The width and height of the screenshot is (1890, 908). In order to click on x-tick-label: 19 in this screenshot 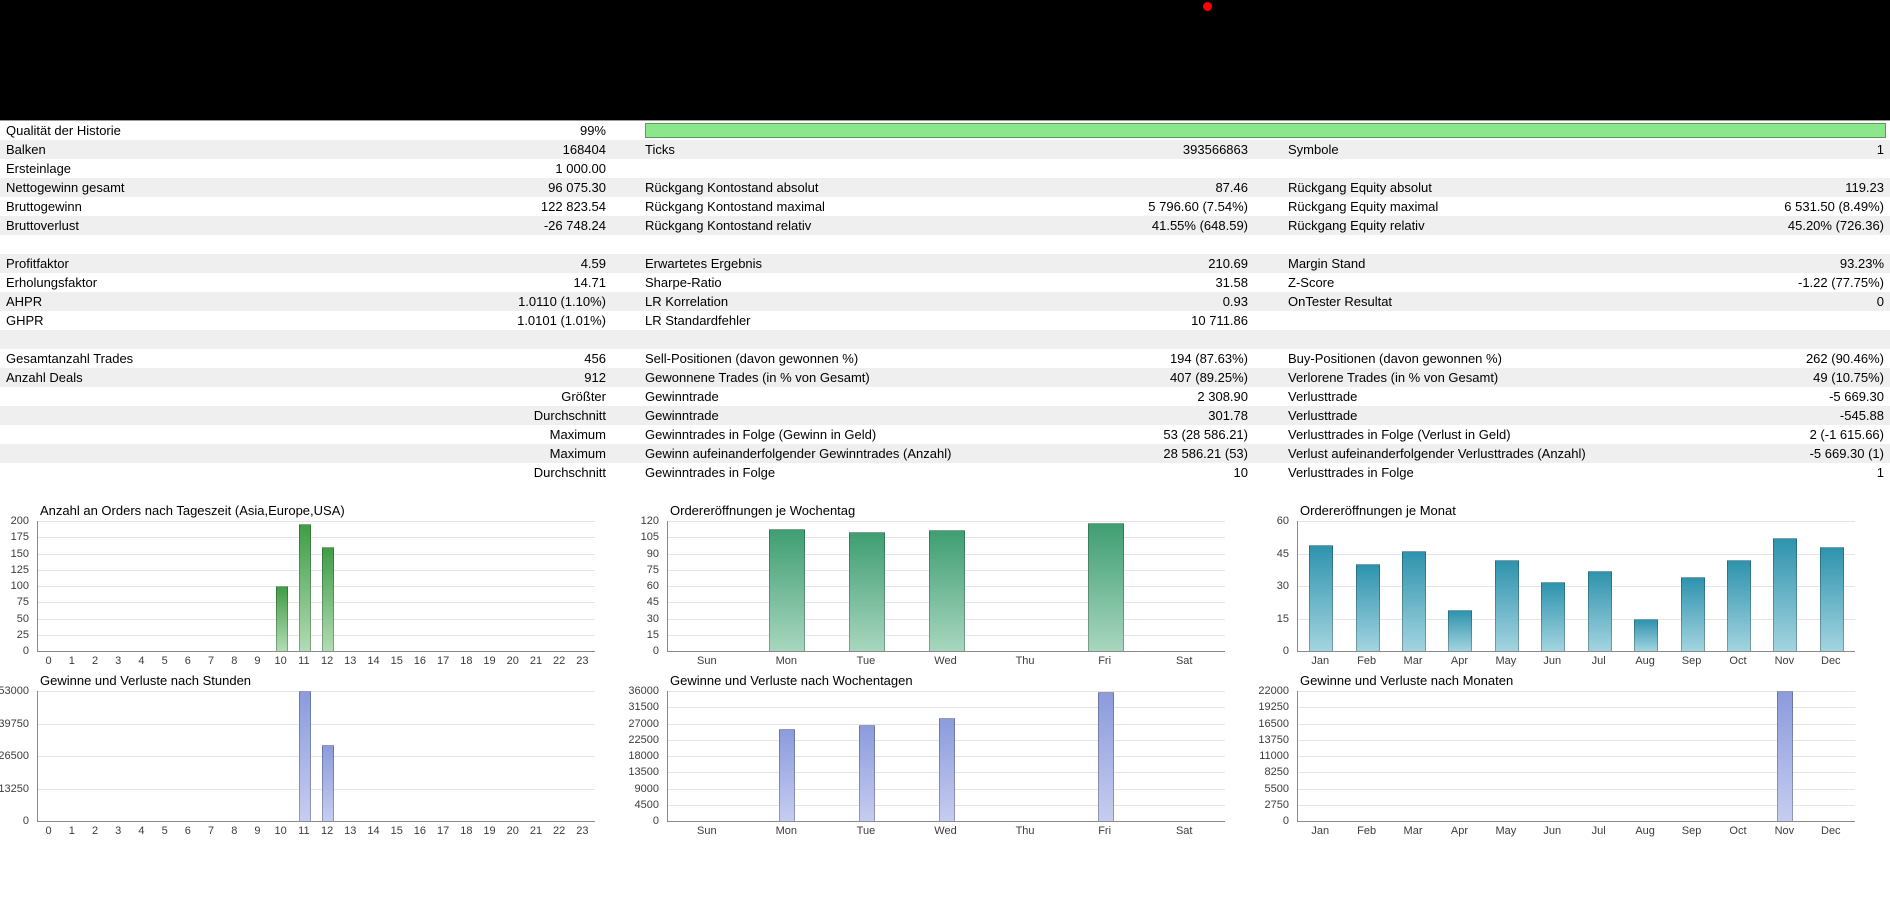, I will do `click(489, 661)`.